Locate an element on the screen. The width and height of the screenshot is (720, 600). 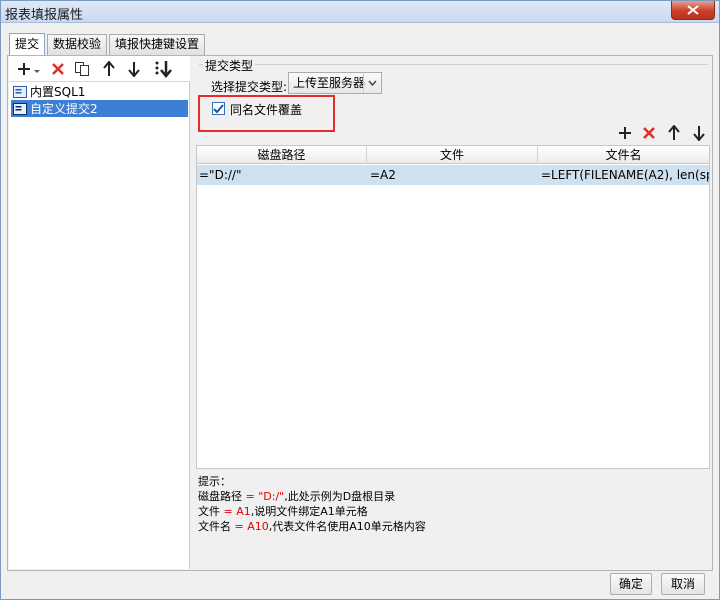
column-header-file: 文件 is located at coordinates (452, 155).